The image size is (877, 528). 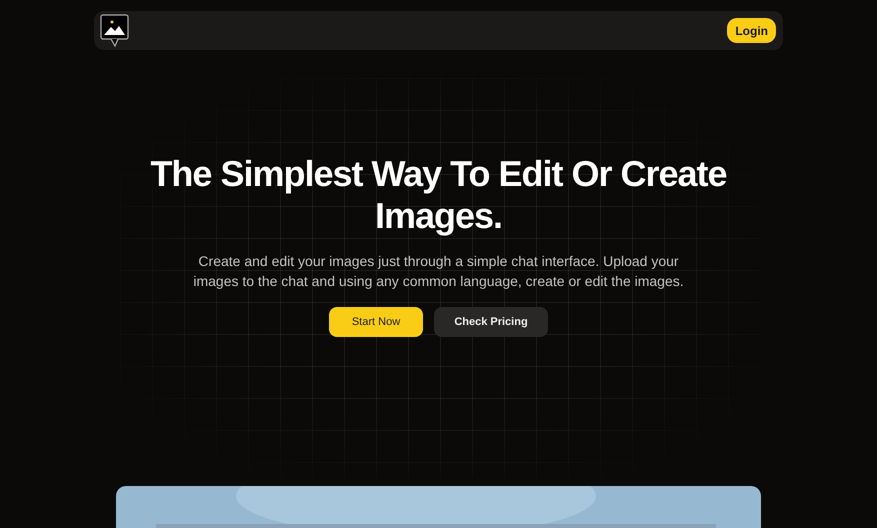 What do you see at coordinates (491, 322) in the screenshot?
I see `pricing-button: Check Pricing` at bounding box center [491, 322].